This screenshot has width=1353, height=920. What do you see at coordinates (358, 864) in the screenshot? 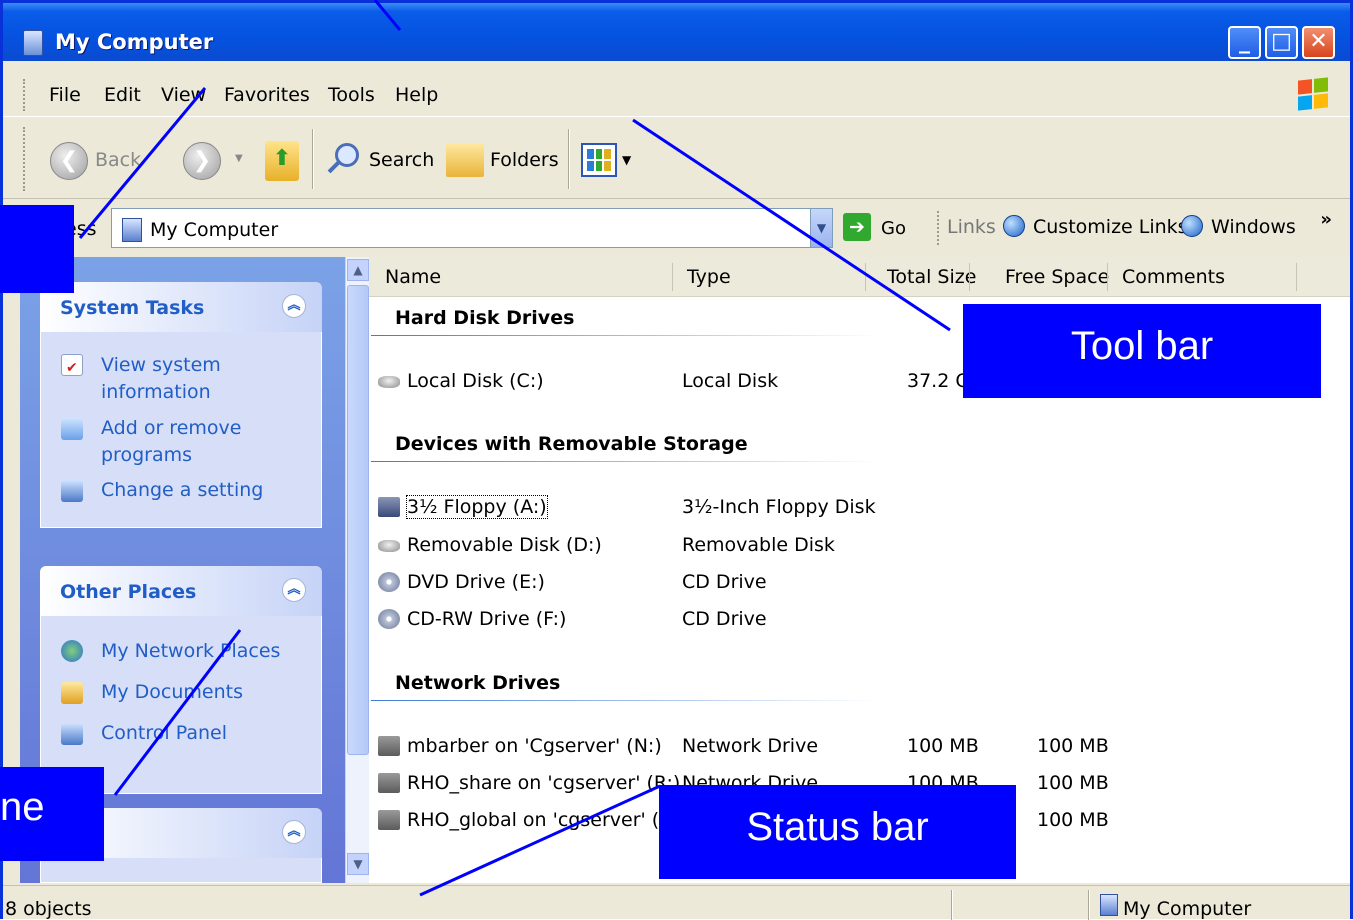
I see `scroll-down-icon: ▼` at bounding box center [358, 864].